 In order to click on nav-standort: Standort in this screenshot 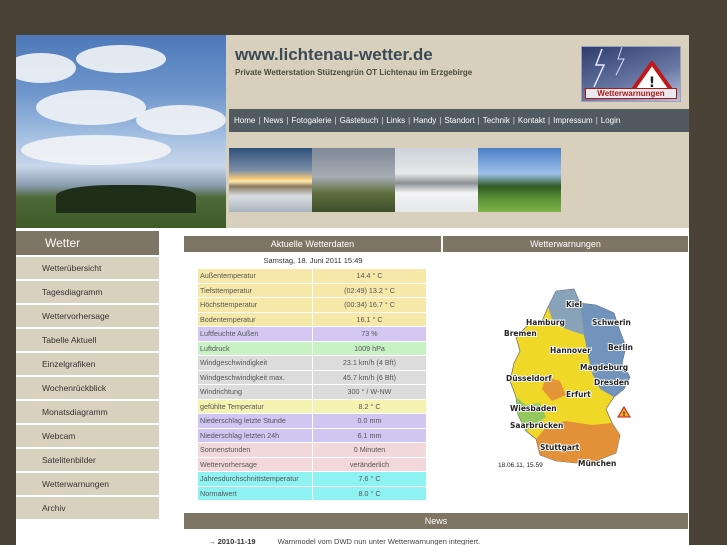, I will do `click(459, 120)`.